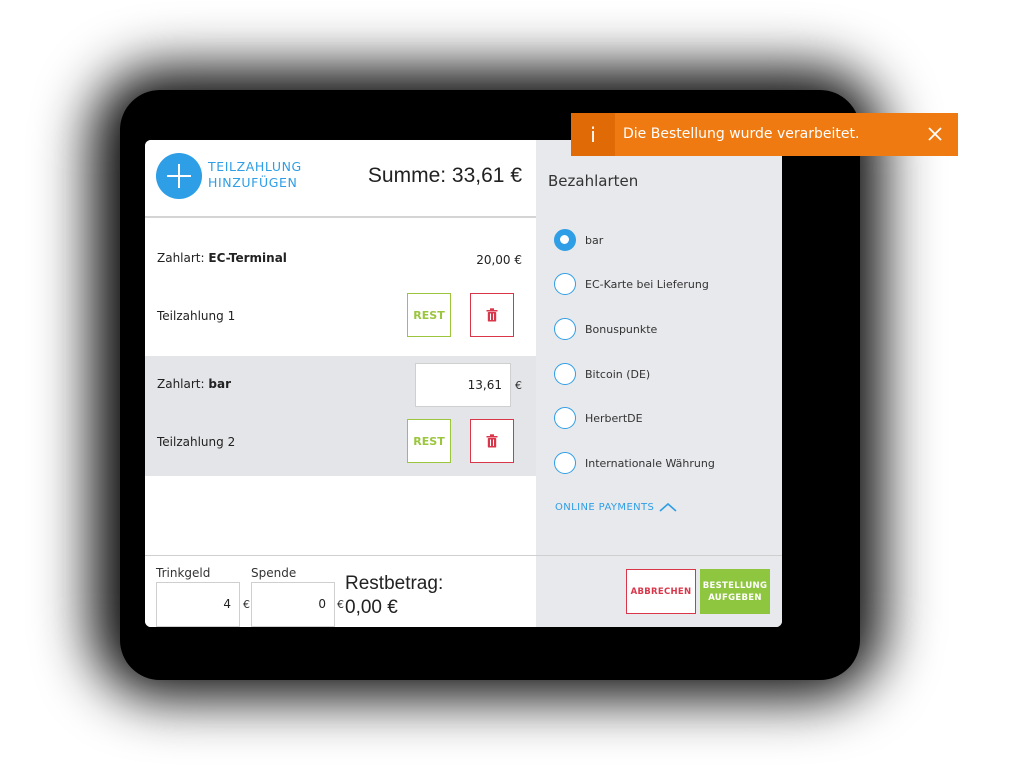 This screenshot has height=776, width=1024. I want to click on payment-option-label: EC-Karte bei Lieferung, so click(647, 284).